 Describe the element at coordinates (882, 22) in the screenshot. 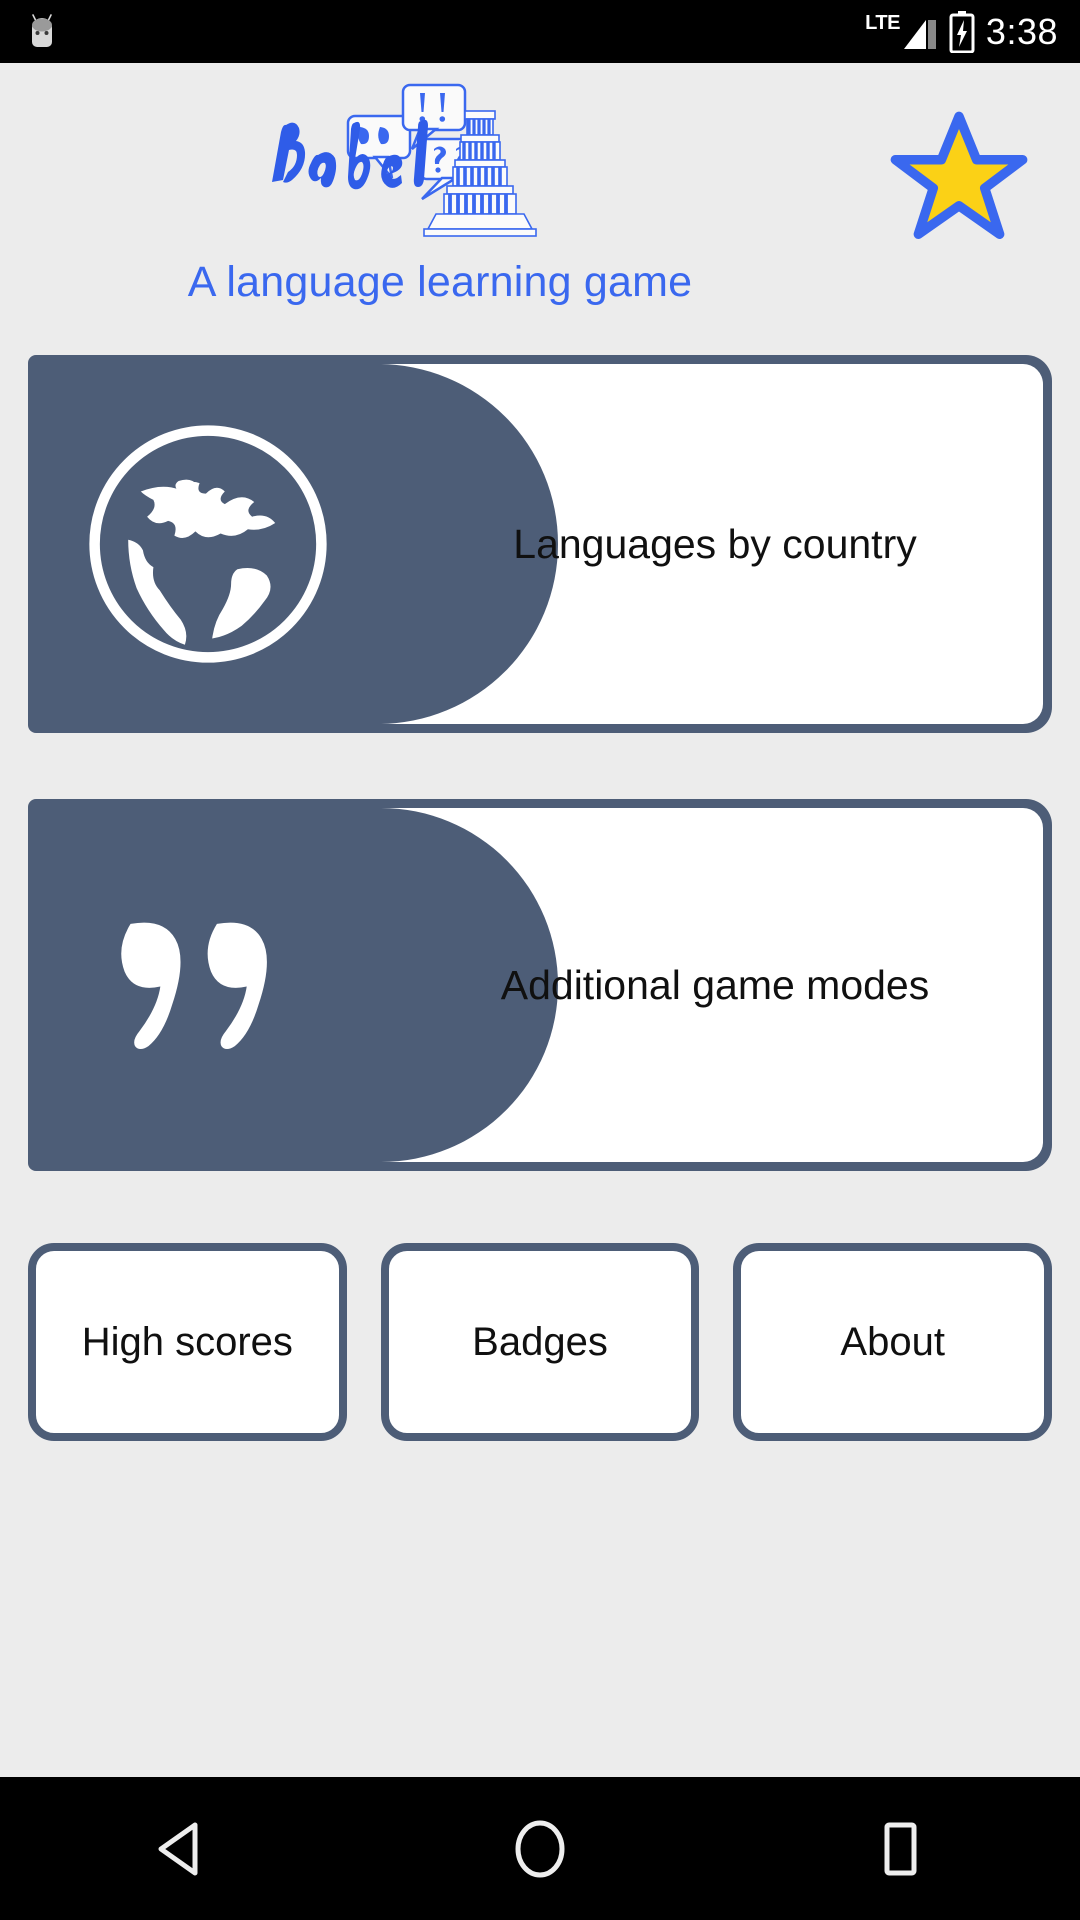

I see `network-label: LTE` at that location.